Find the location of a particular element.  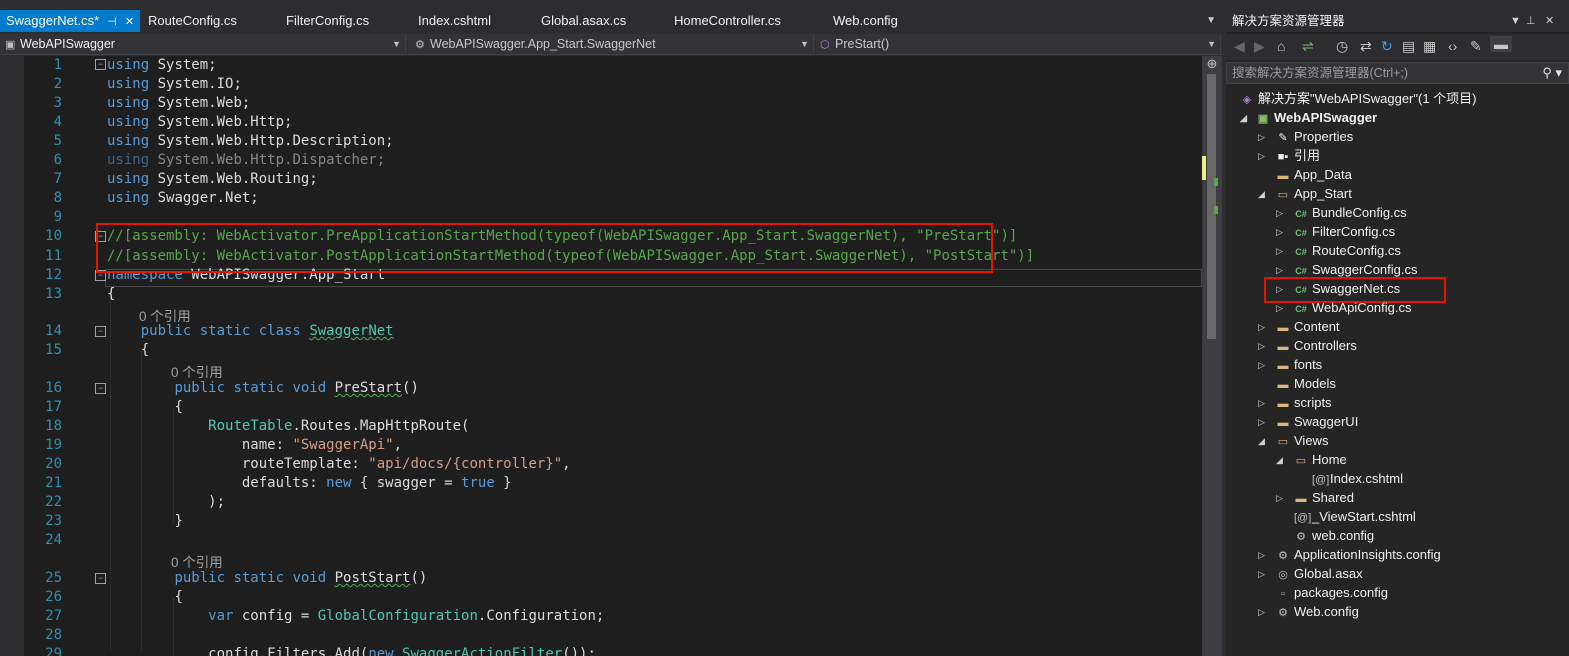

code-line: using System.Web.Http.Dispatcher; is located at coordinates (246, 160).